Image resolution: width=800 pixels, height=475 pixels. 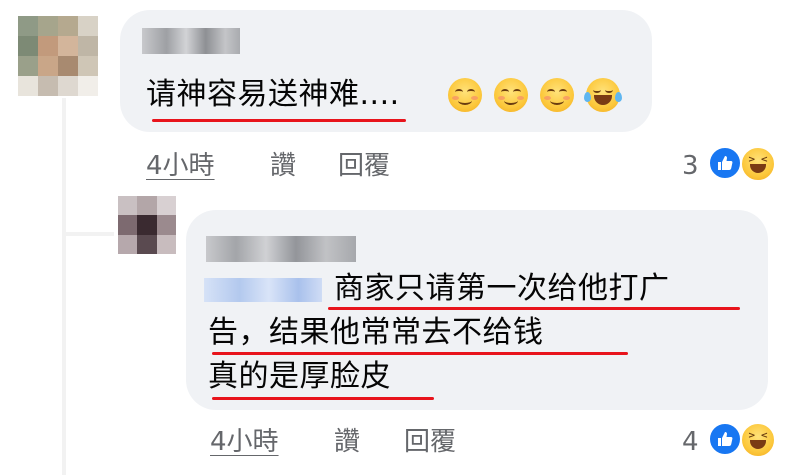 What do you see at coordinates (263, 290) in the screenshot?
I see `mention-tag` at bounding box center [263, 290].